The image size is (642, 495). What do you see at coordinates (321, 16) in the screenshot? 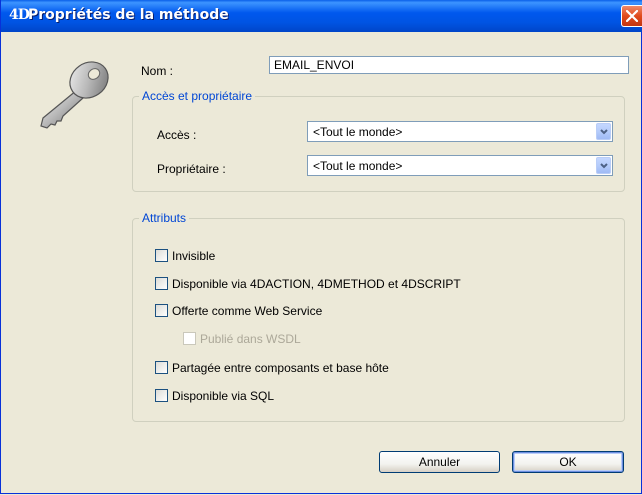
I see `title-bar: 4D Propriétés de la méthode` at bounding box center [321, 16].